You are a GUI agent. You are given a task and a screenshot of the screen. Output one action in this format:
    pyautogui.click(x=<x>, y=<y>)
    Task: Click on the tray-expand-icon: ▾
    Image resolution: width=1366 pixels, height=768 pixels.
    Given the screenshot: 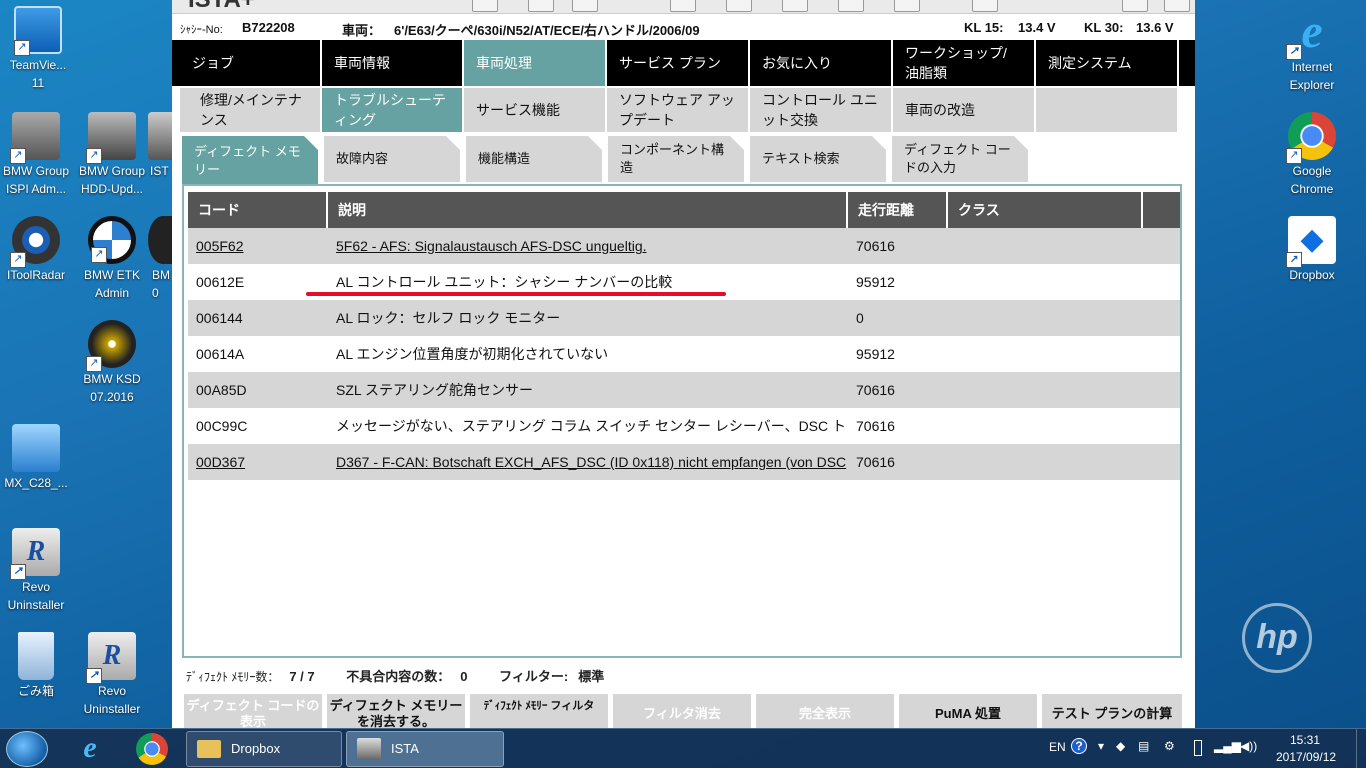 What is the action you would take?
    pyautogui.click(x=1101, y=746)
    